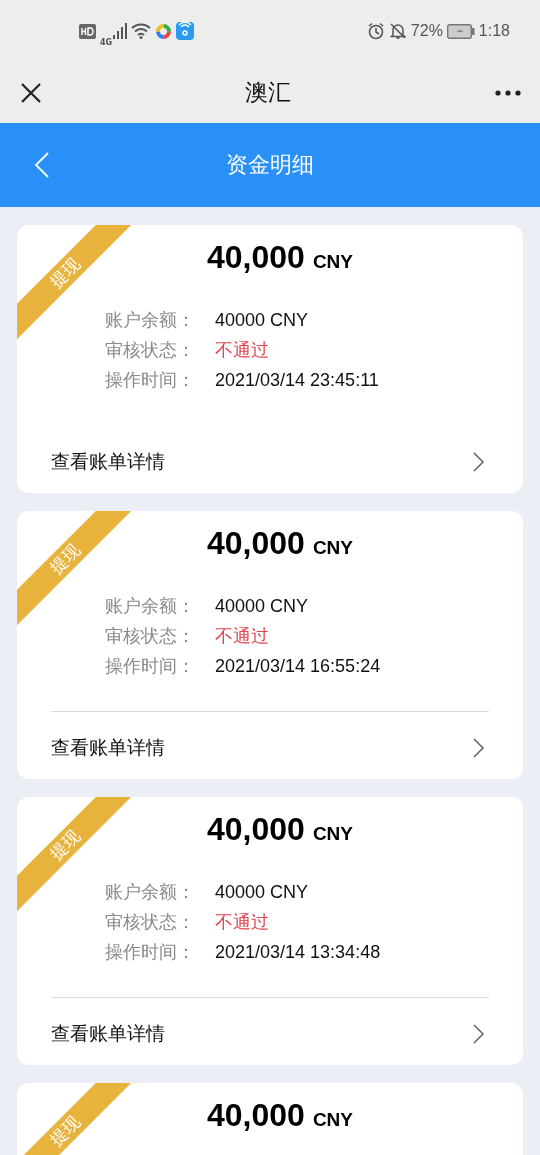  What do you see at coordinates (298, 952) in the screenshot?
I see `field-value: 2021/03/14 13:34:48` at bounding box center [298, 952].